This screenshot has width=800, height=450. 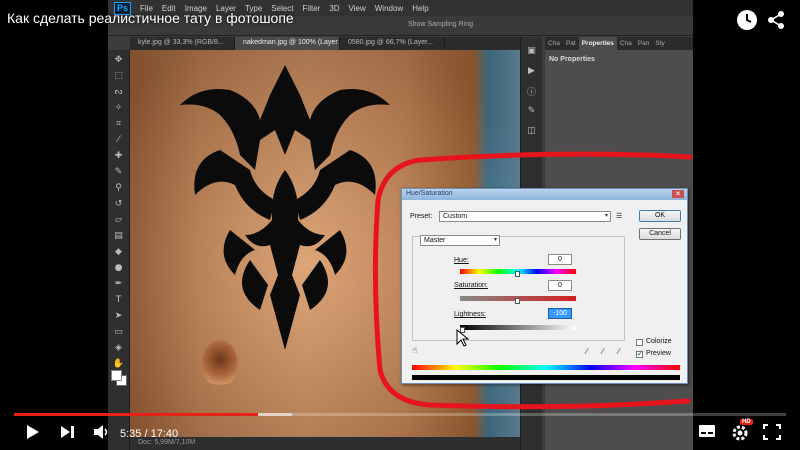 What do you see at coordinates (572, 59) in the screenshot?
I see `panel-body-text: No Properties` at bounding box center [572, 59].